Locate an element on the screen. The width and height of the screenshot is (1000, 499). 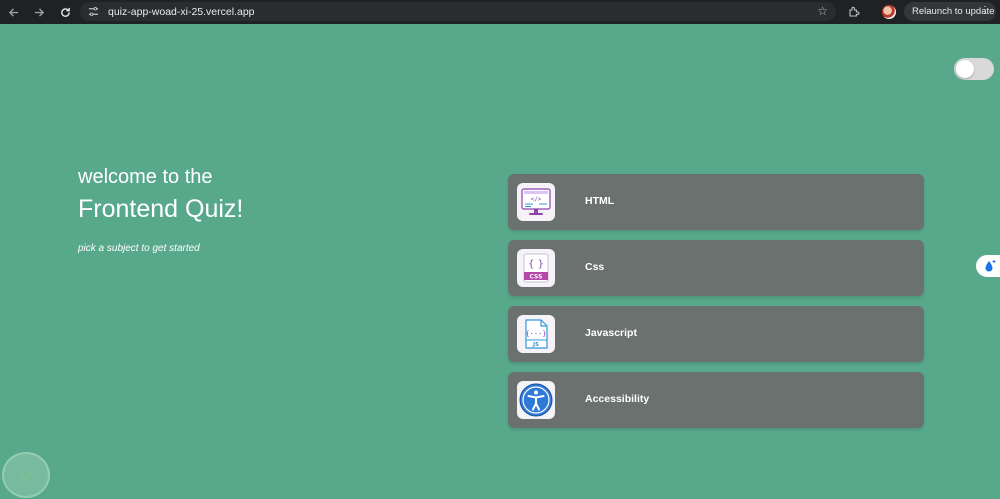
extensions-icon is located at coordinates (854, 12).